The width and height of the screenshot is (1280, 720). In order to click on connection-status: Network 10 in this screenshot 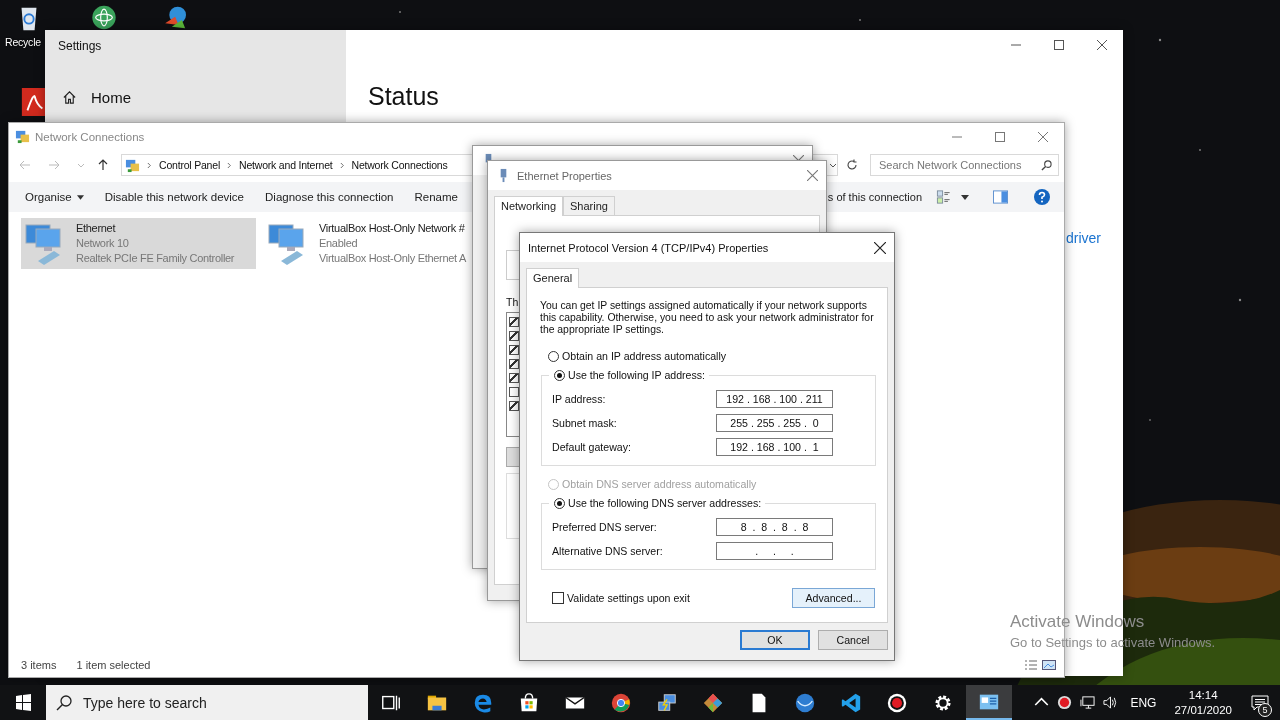, I will do `click(103, 243)`.